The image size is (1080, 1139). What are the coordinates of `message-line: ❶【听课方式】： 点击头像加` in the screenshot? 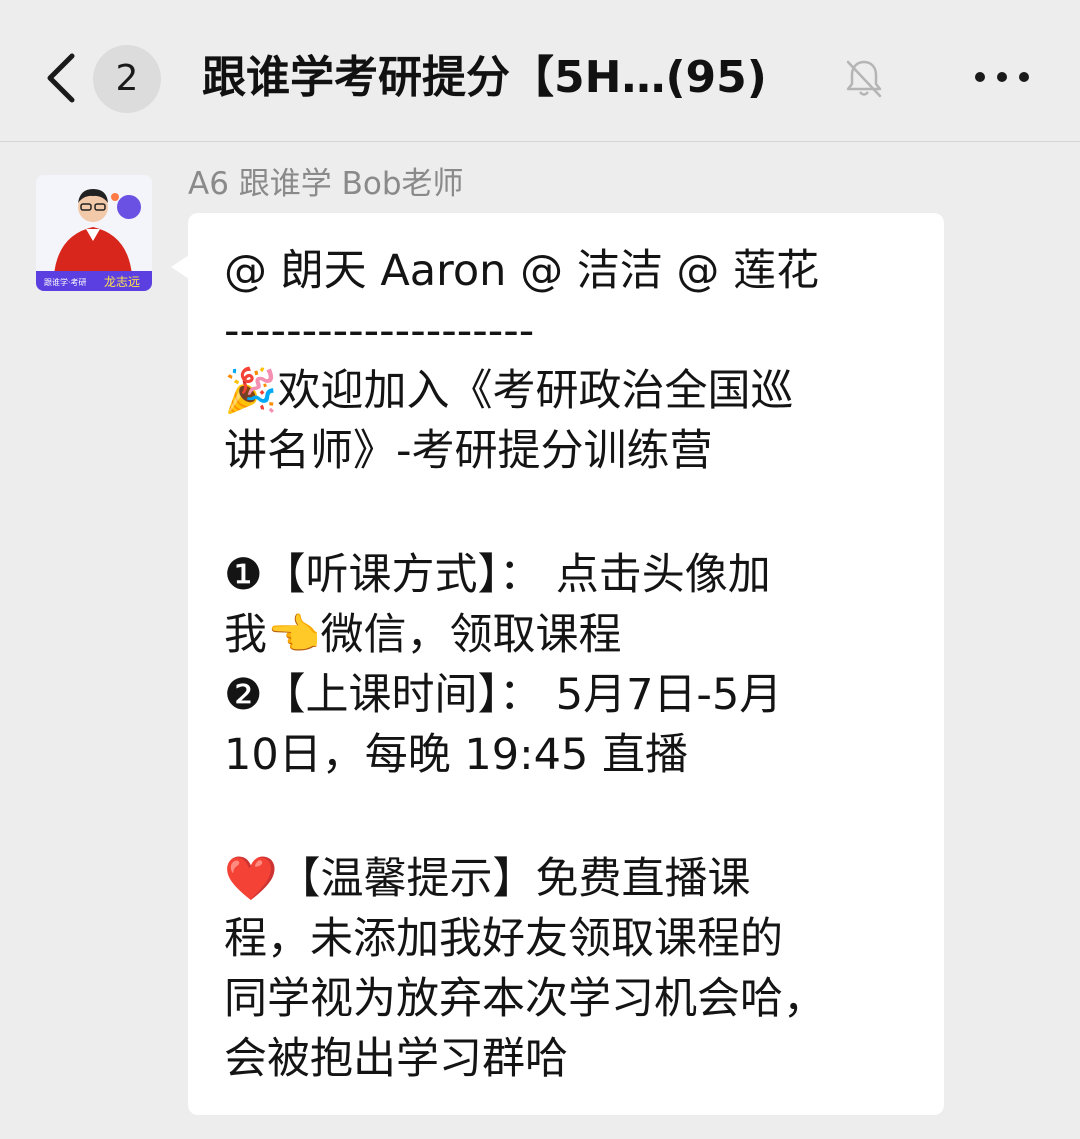 It's located at (497, 575).